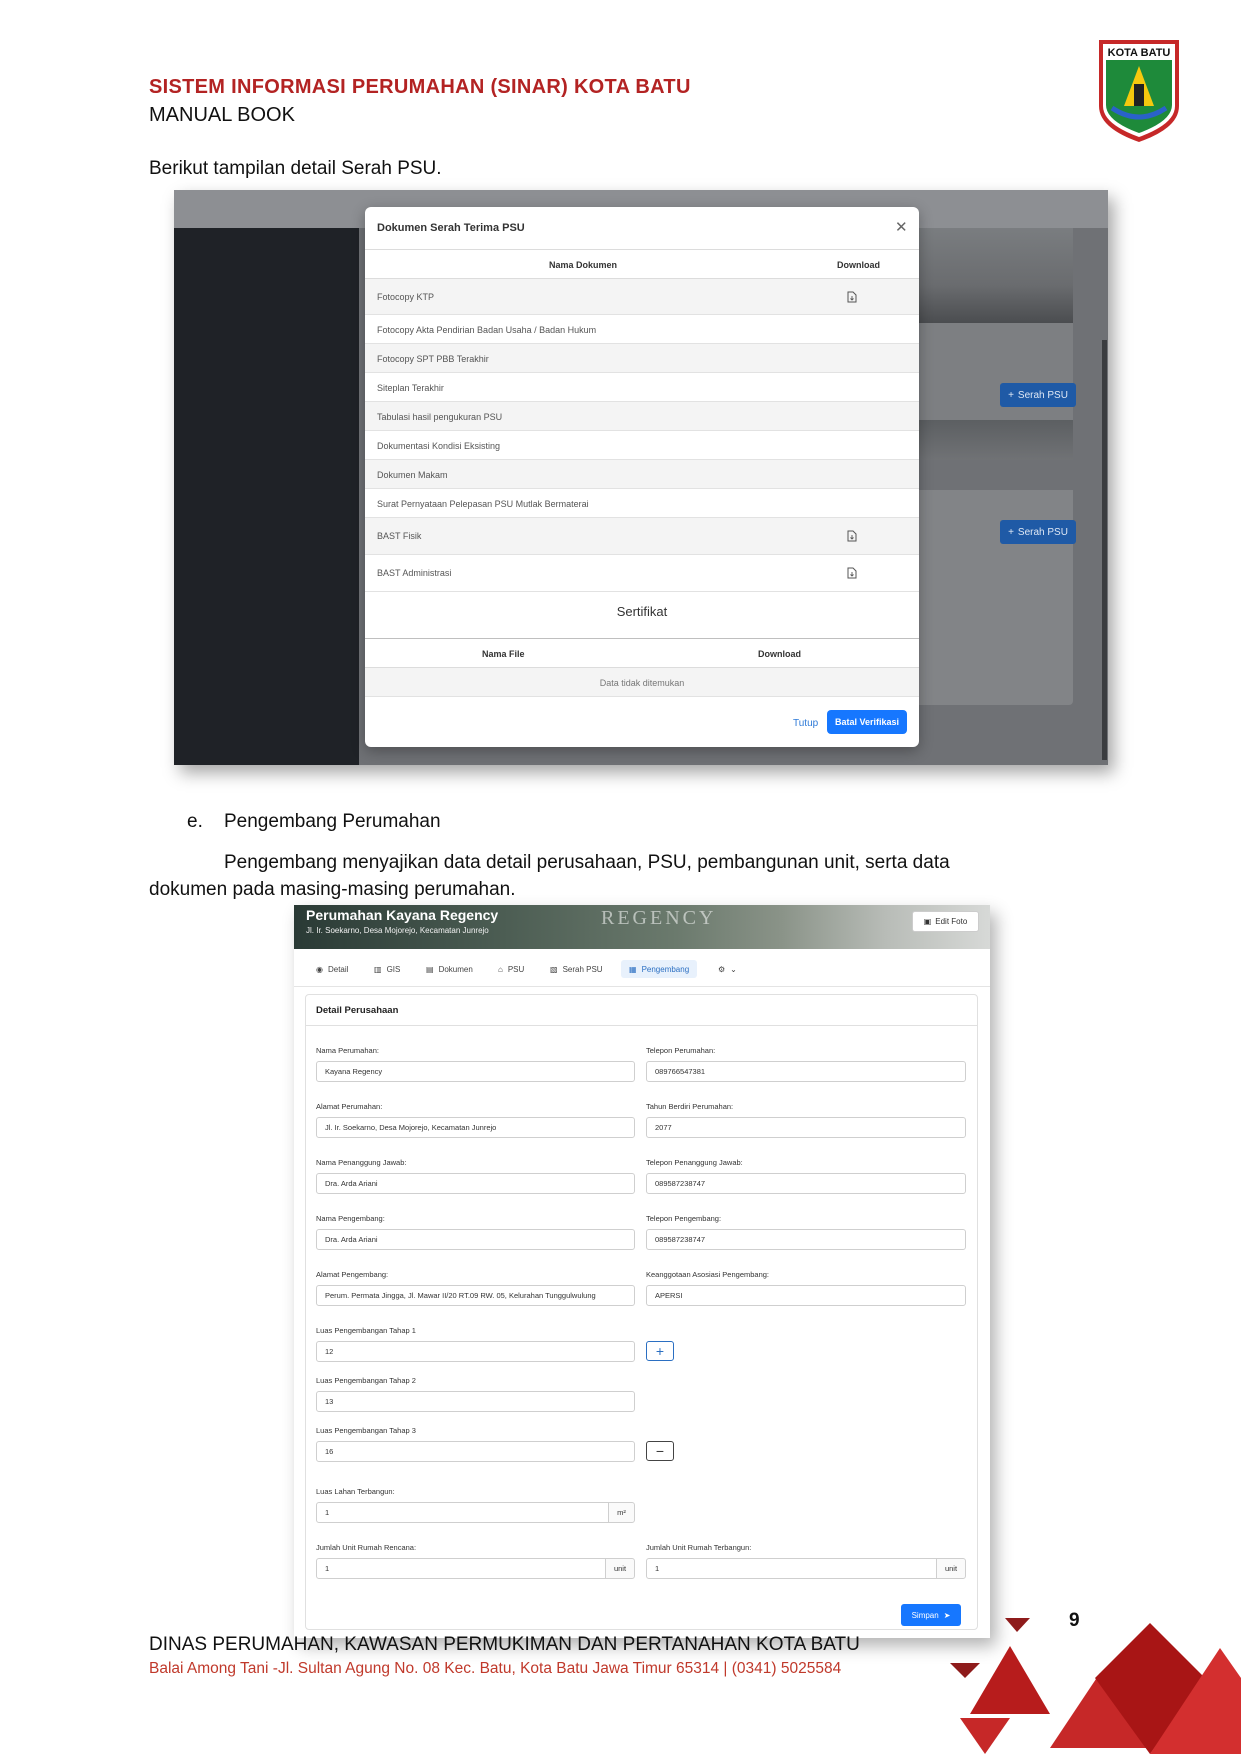 Image resolution: width=1241 pixels, height=1754 pixels. Describe the element at coordinates (665, 969) in the screenshot. I see `tab-label: Pengembang` at that location.